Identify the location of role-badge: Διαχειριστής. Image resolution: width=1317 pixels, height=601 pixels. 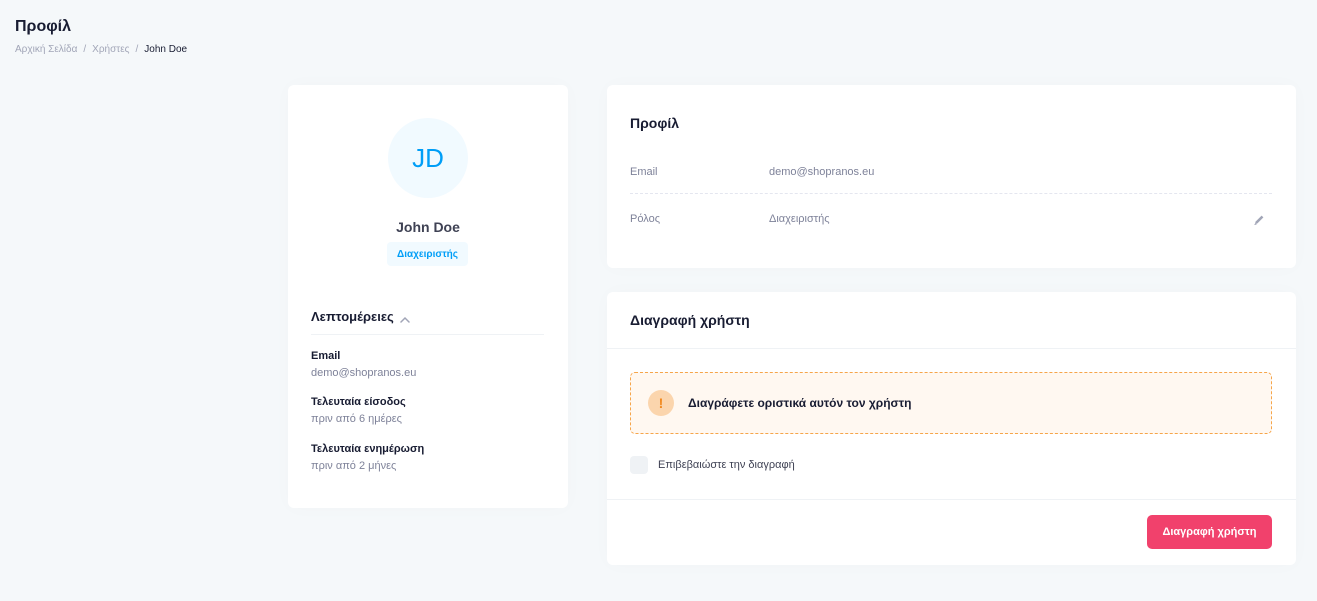
(427, 254).